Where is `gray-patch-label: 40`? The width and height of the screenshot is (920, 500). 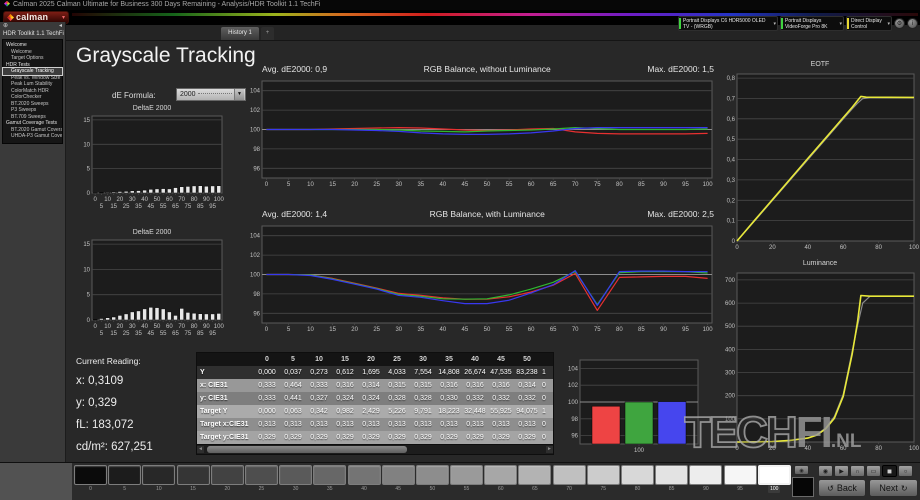
gray-patch-label: 40 is located at coordinates (364, 489).